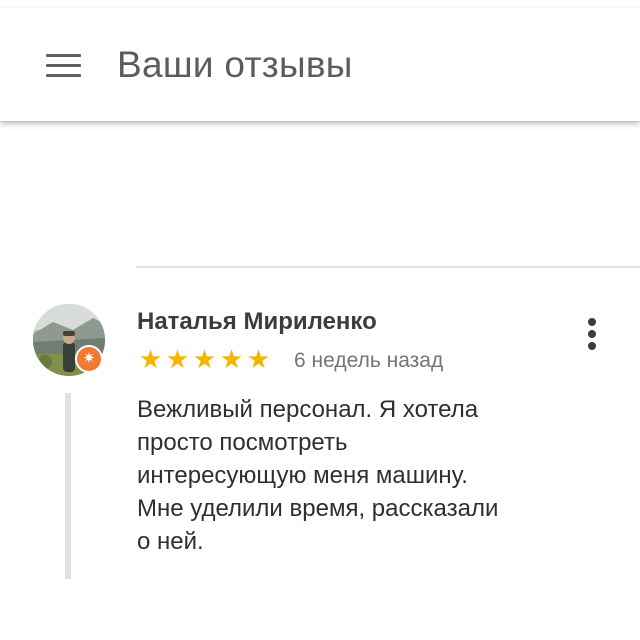  I want to click on star-rating: ★ ★ ★ ★ ★, so click(204, 359).